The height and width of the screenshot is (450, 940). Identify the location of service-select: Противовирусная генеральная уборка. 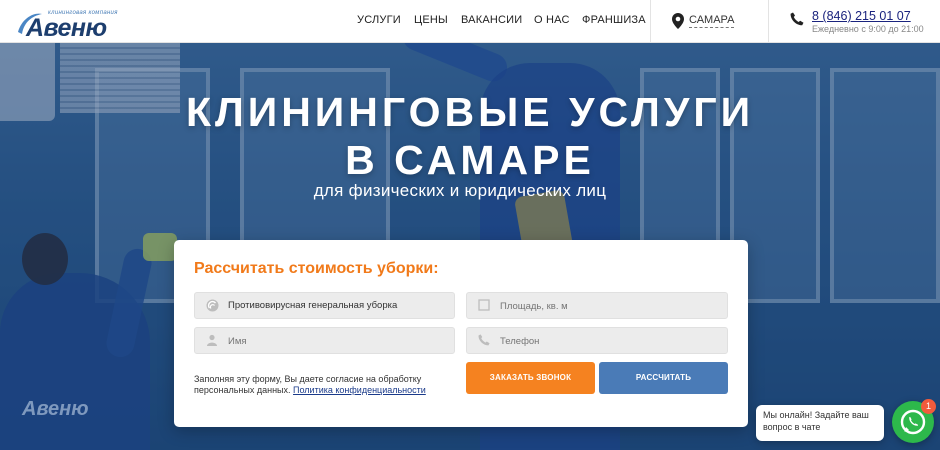
(324, 305).